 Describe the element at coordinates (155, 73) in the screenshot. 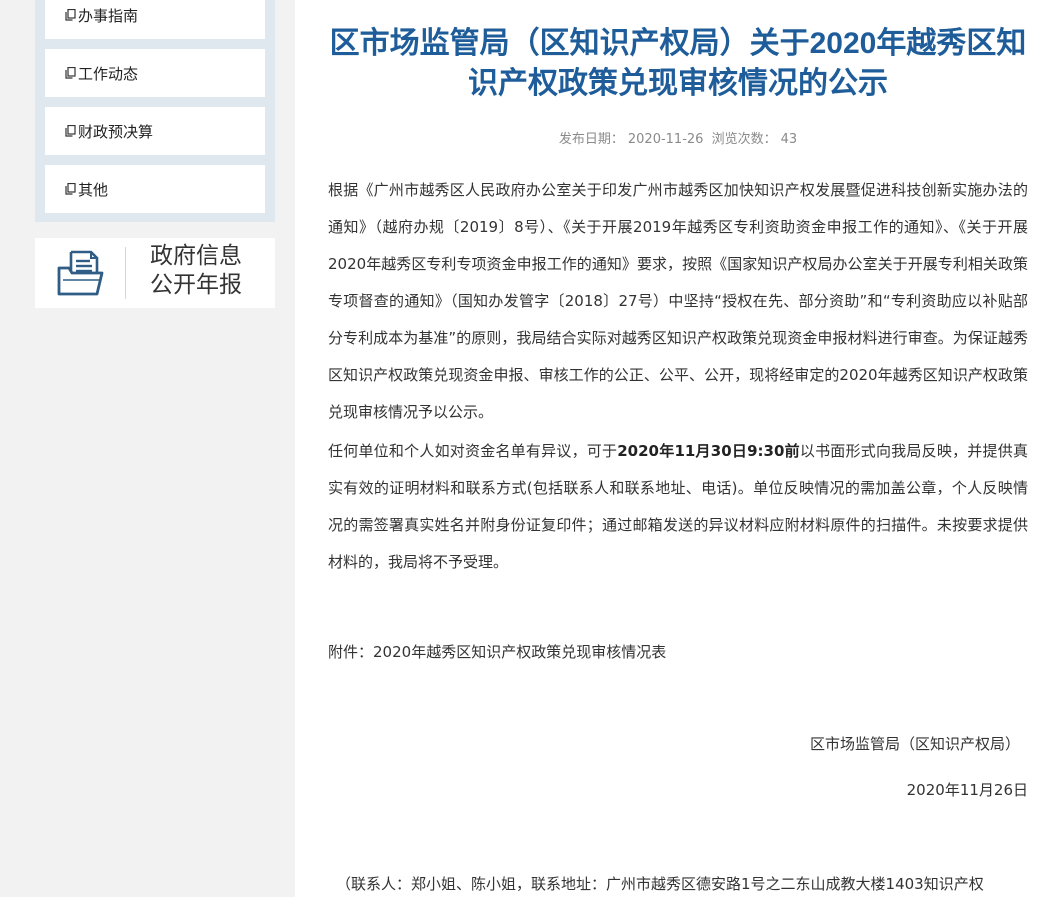

I see `sidebar-item-work-news: 工作动态` at that location.